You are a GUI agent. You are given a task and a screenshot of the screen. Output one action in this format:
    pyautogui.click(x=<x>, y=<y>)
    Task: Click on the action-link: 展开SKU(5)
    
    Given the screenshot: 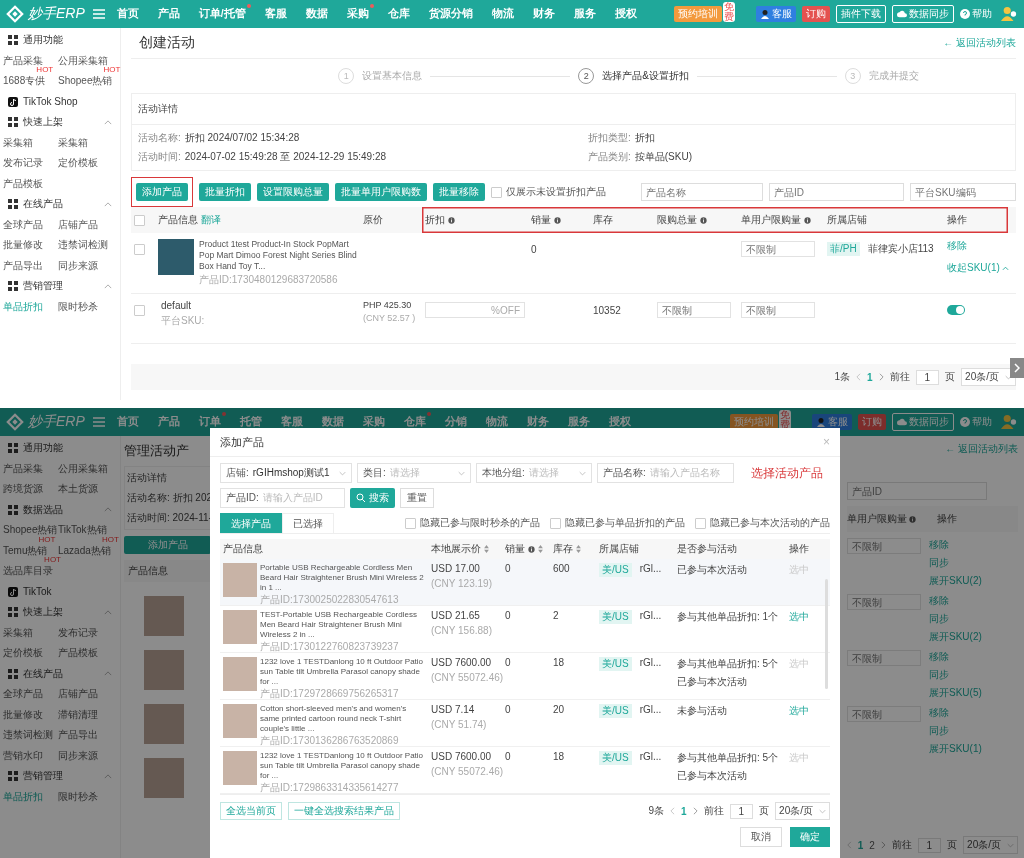 What is the action you would take?
    pyautogui.click(x=955, y=693)
    